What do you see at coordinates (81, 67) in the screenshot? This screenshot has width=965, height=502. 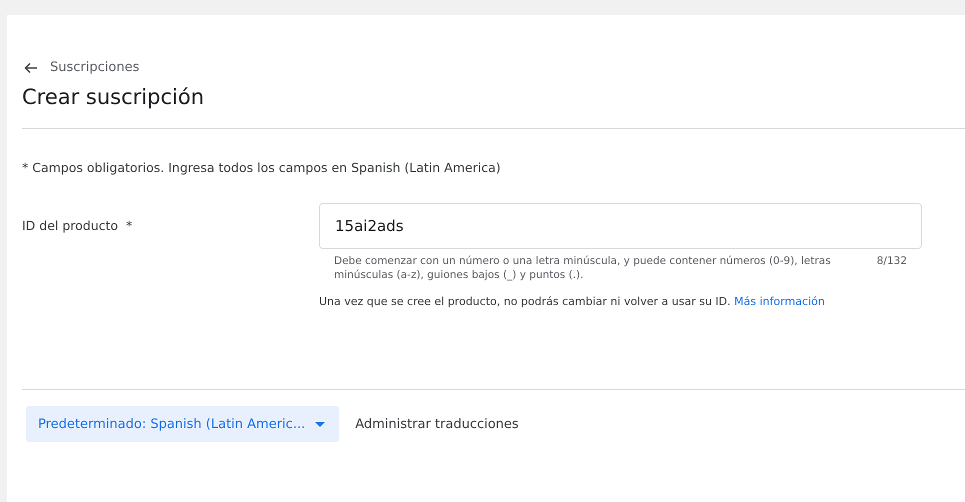 I see `back-link: Suscripciones` at bounding box center [81, 67].